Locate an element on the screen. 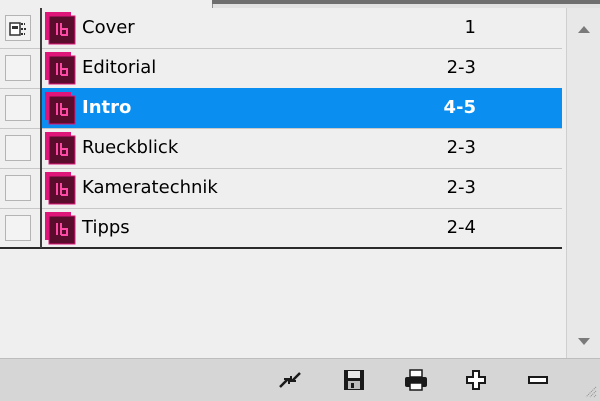  resize-grip-icon is located at coordinates (591, 392).